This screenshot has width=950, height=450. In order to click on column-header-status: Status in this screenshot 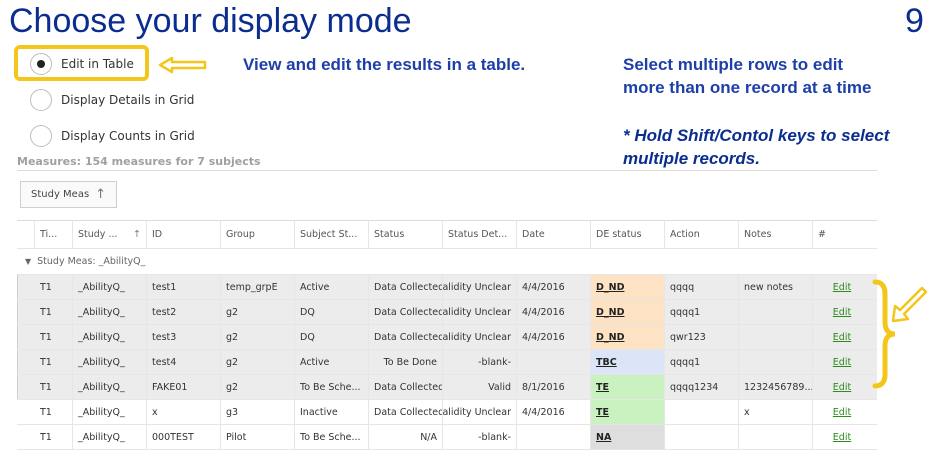, I will do `click(406, 234)`.